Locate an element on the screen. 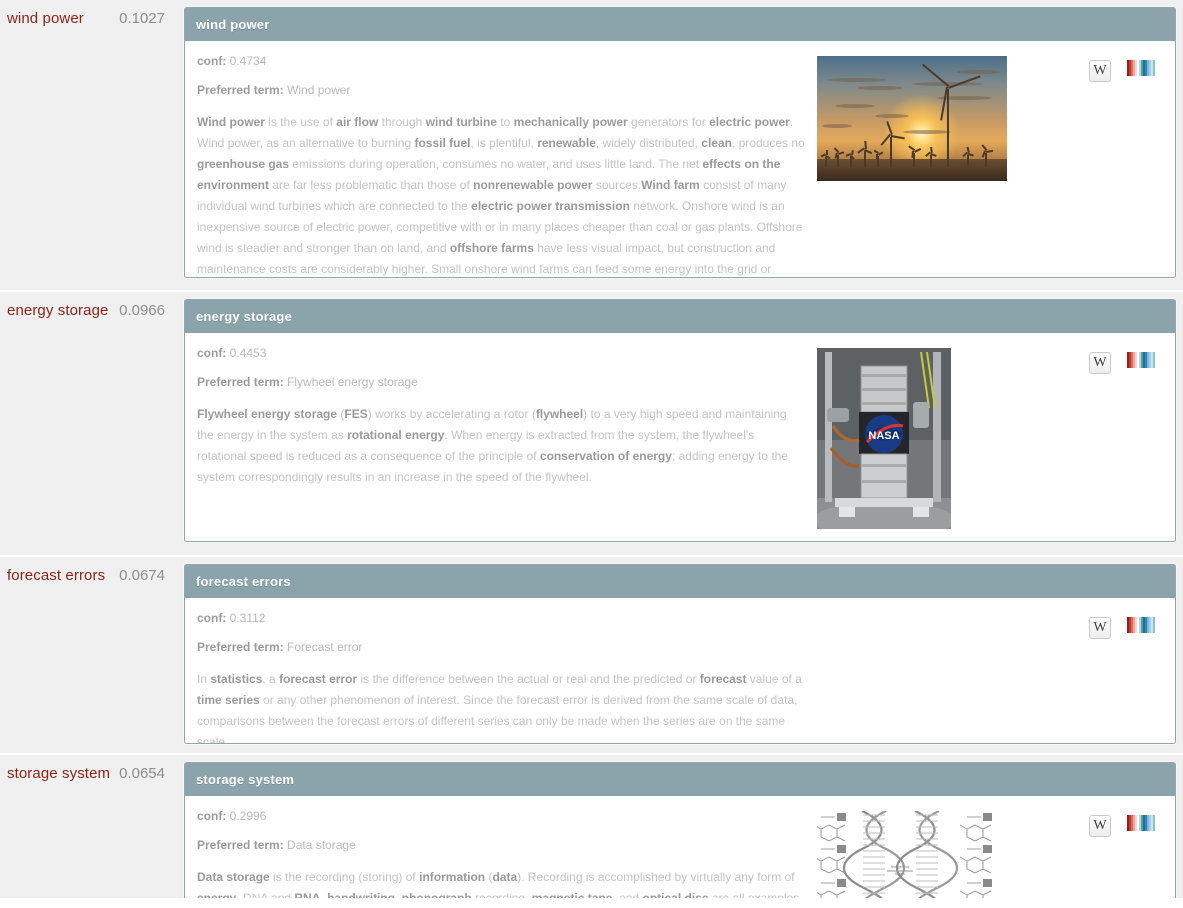  abstract-link: Wind farm is located at coordinates (670, 185).